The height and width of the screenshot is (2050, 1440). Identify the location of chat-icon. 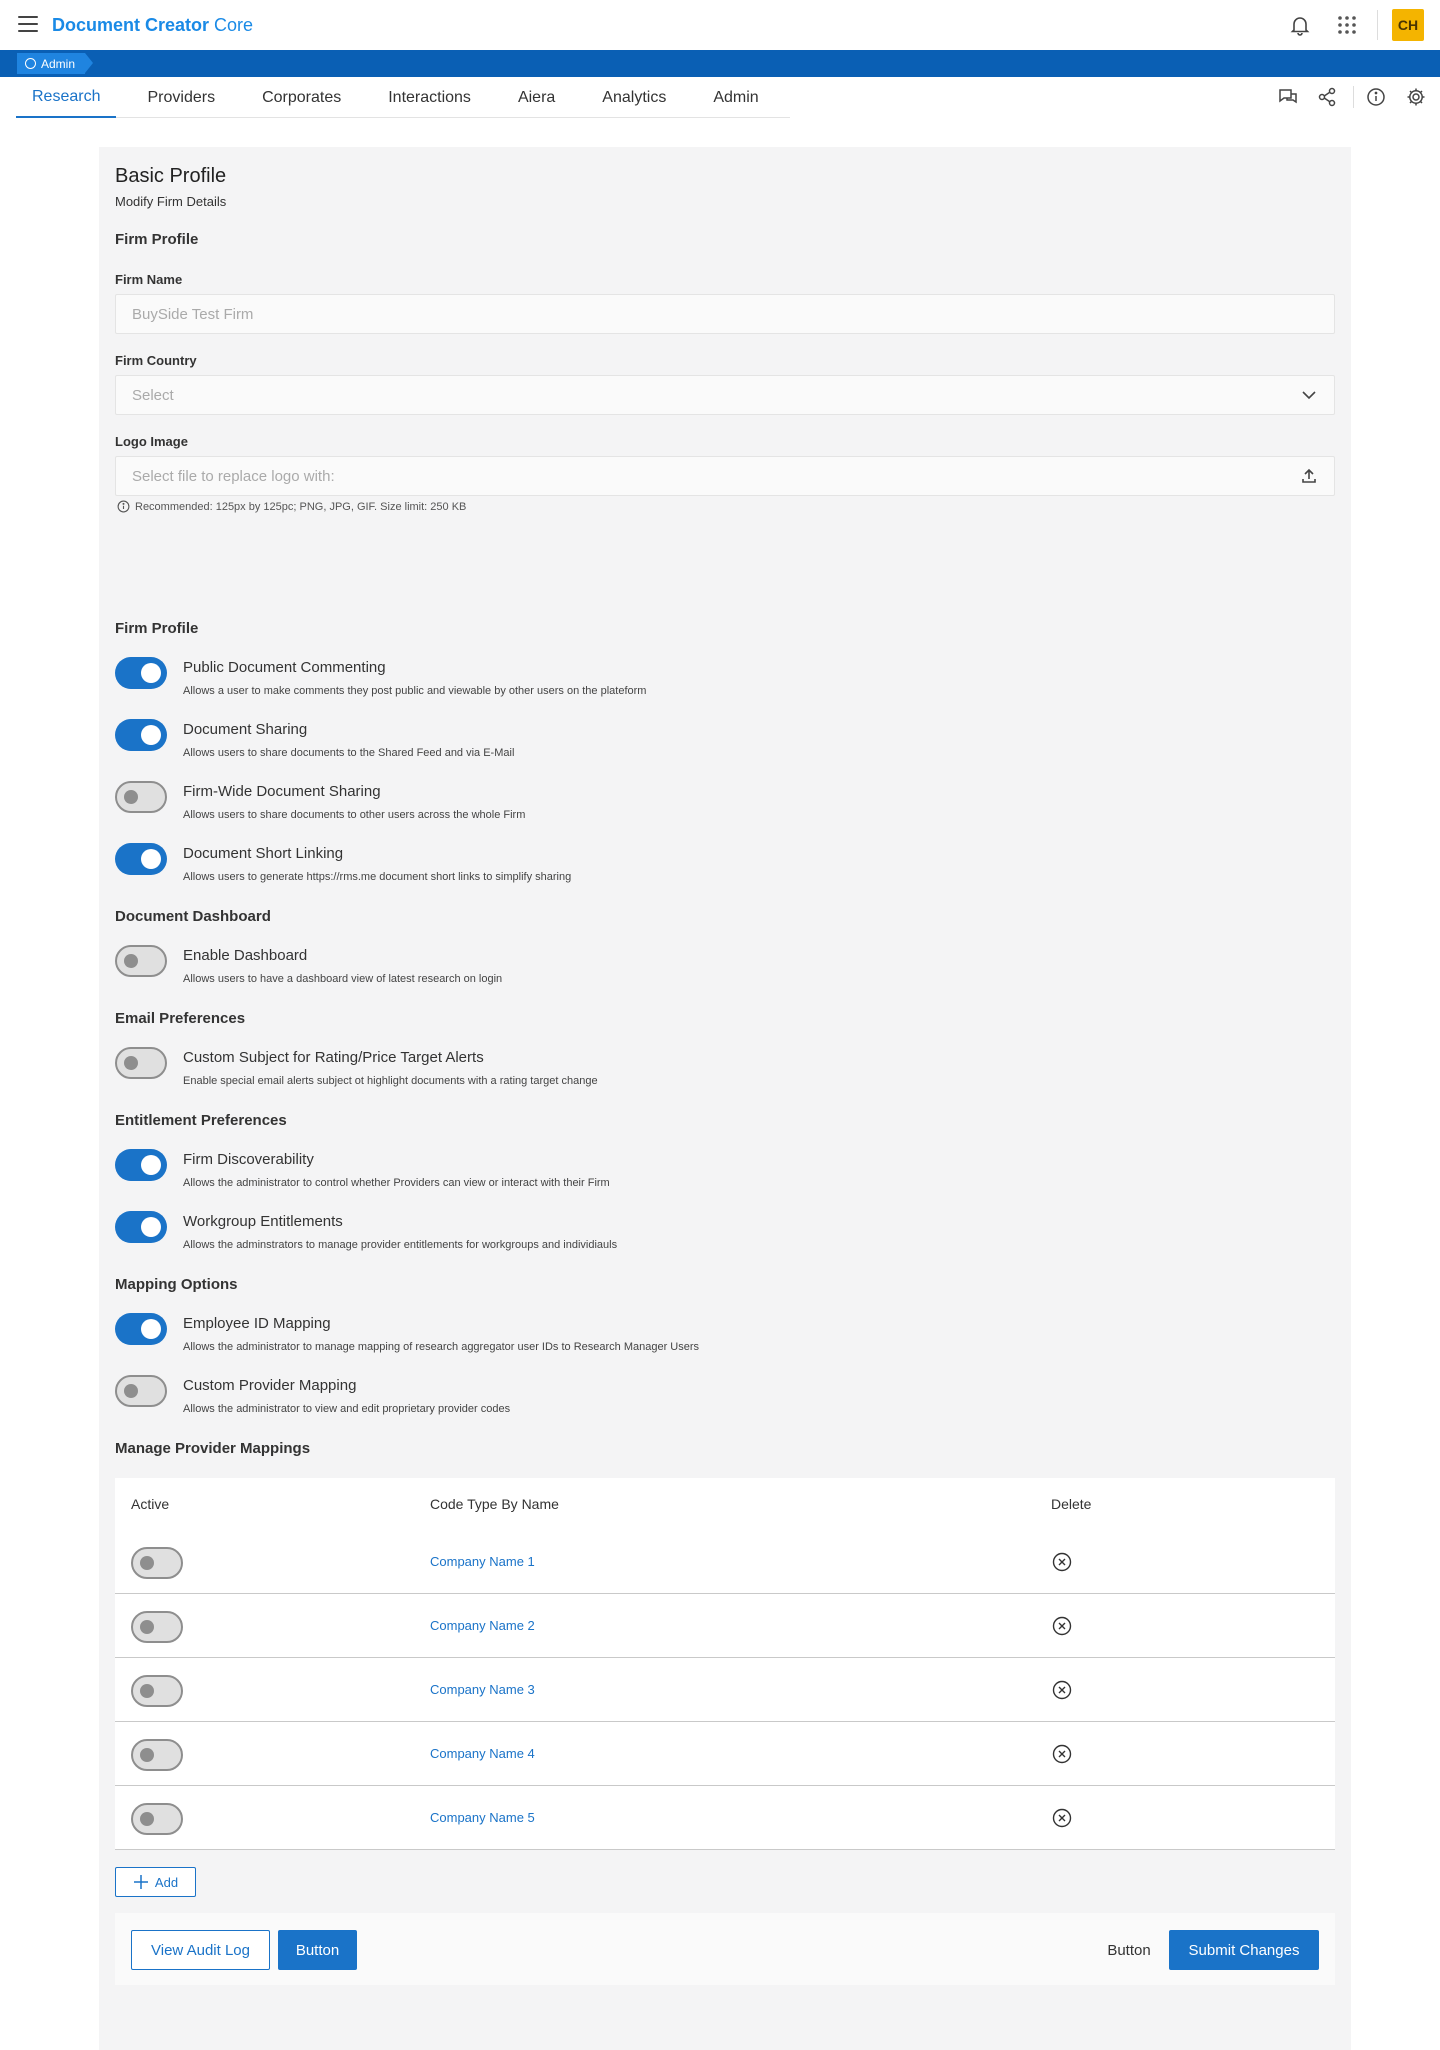
(1288, 97).